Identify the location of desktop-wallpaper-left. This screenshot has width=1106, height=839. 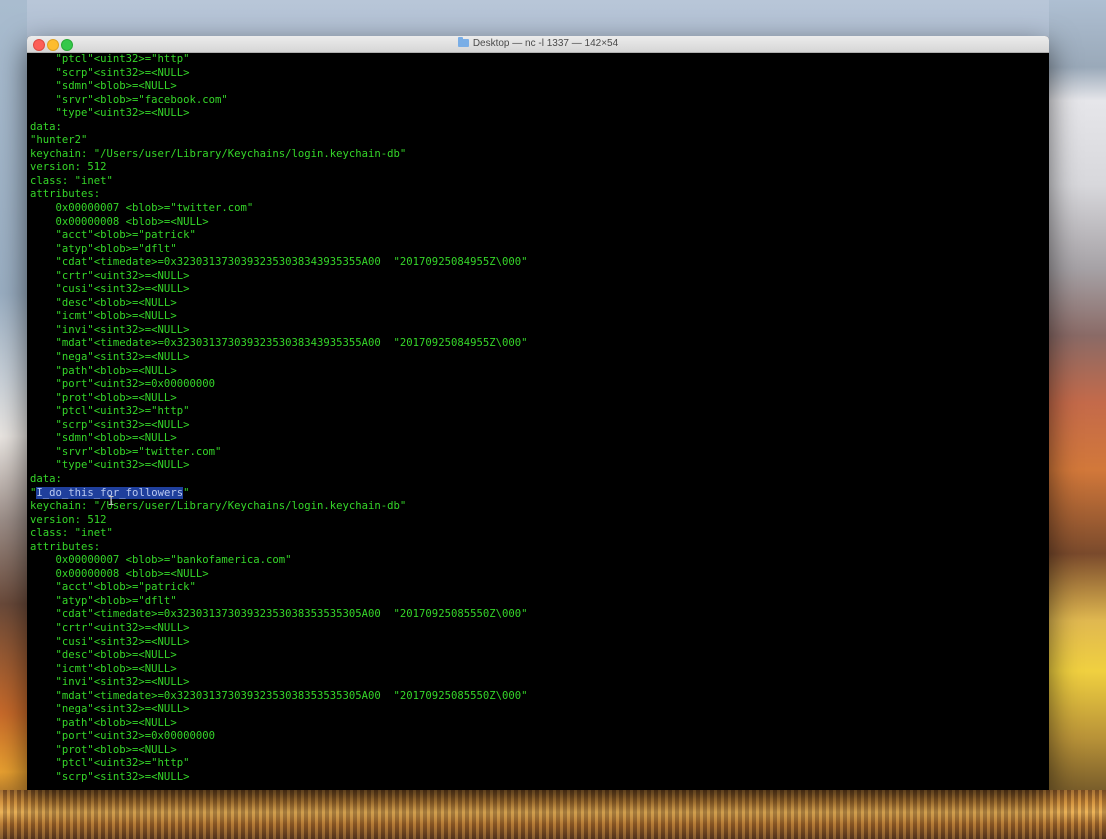
(13, 419).